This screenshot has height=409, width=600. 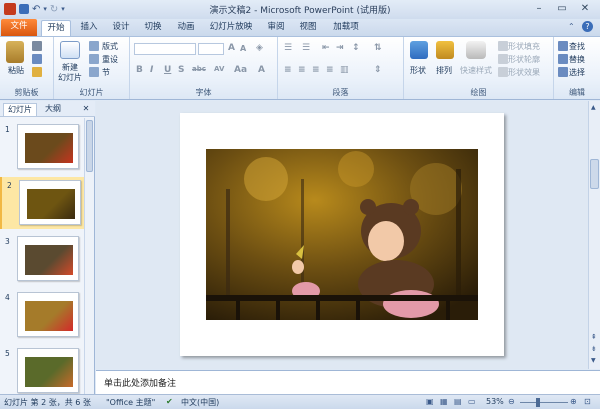 I want to click on shape-fill-icon, so click(x=503, y=46).